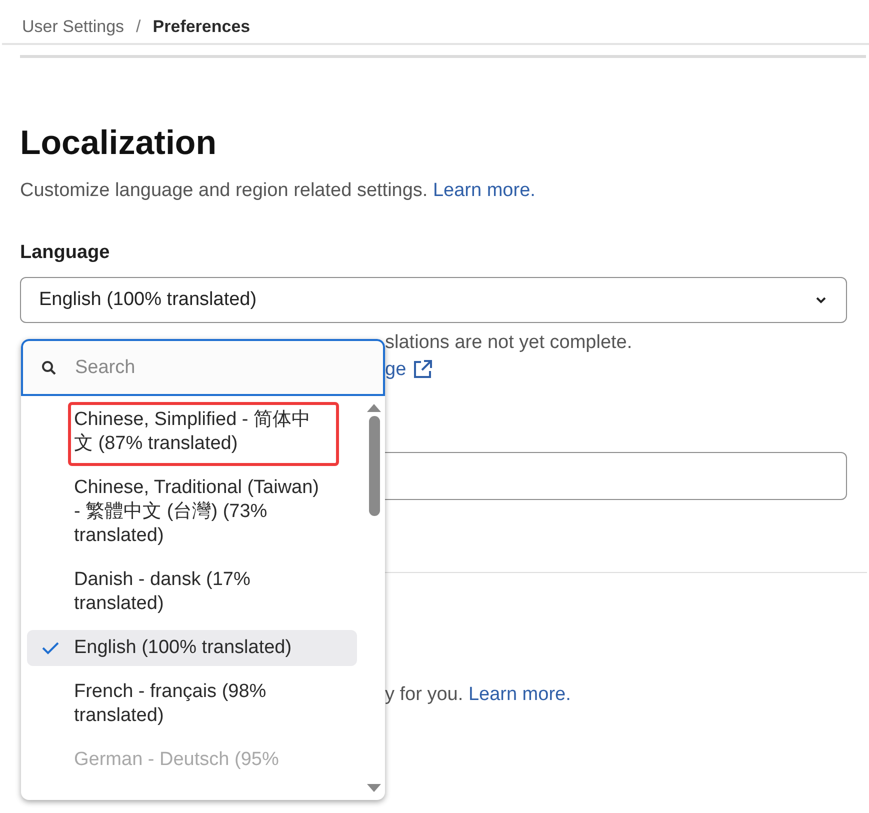 The height and width of the screenshot is (813, 869). I want to click on input-field, so click(616, 476).